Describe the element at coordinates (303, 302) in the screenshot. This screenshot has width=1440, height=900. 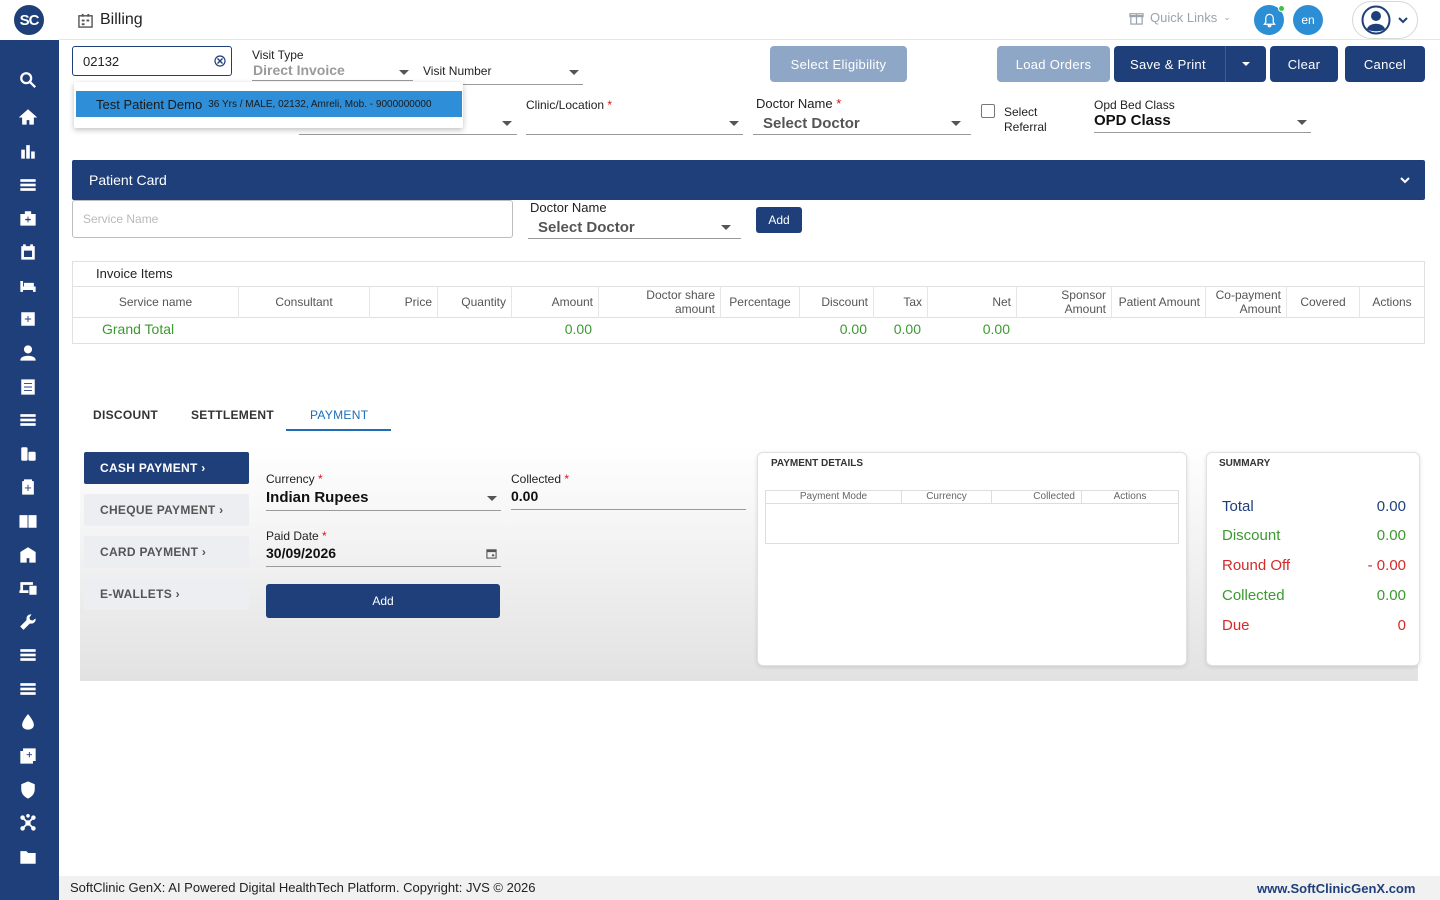
I see `col-consultant: Consultant` at that location.